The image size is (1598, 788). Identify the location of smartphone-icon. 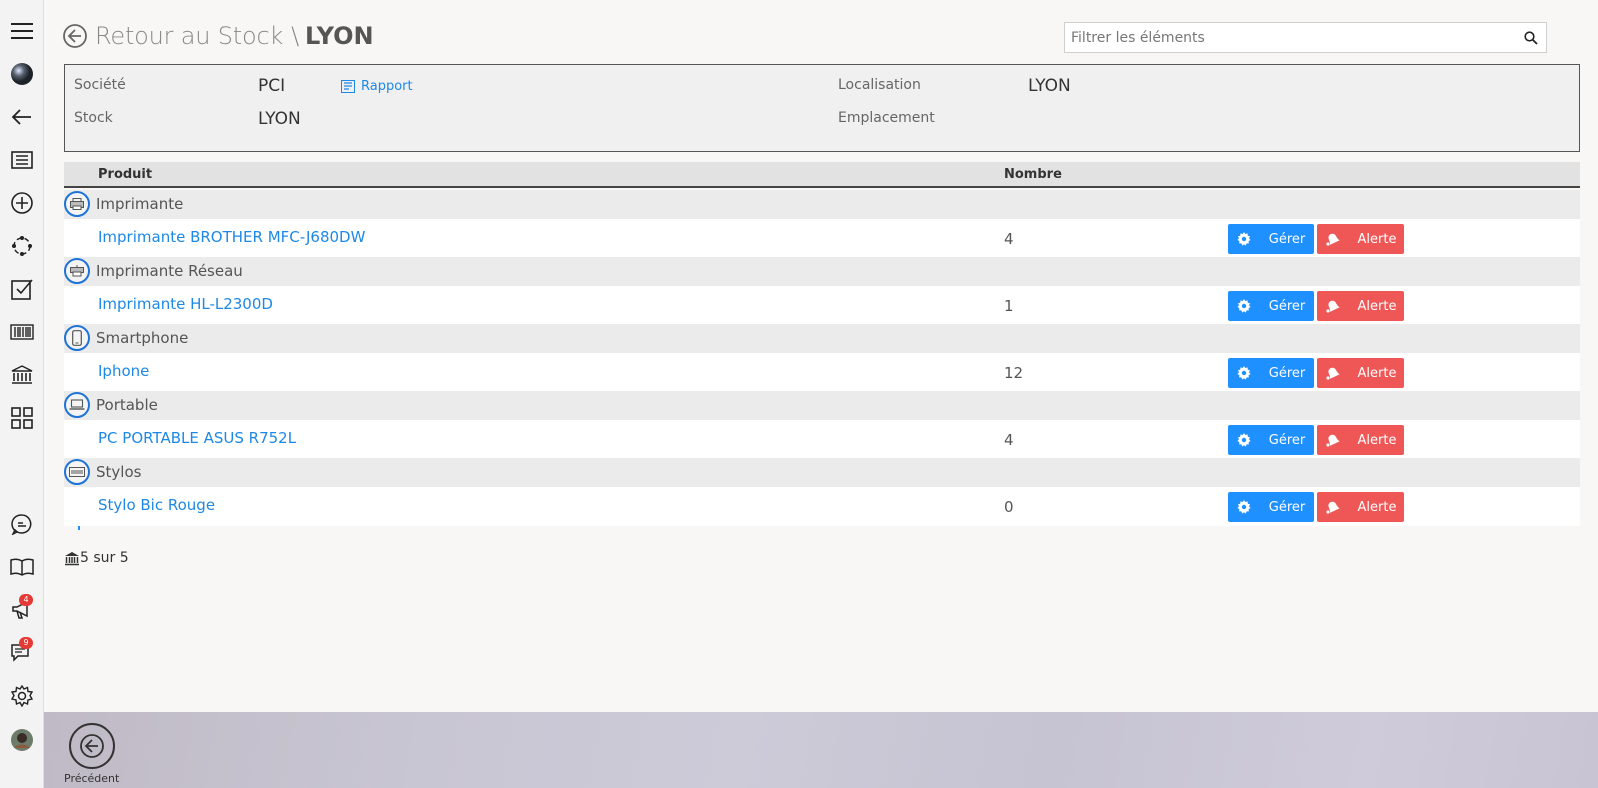
(77, 338).